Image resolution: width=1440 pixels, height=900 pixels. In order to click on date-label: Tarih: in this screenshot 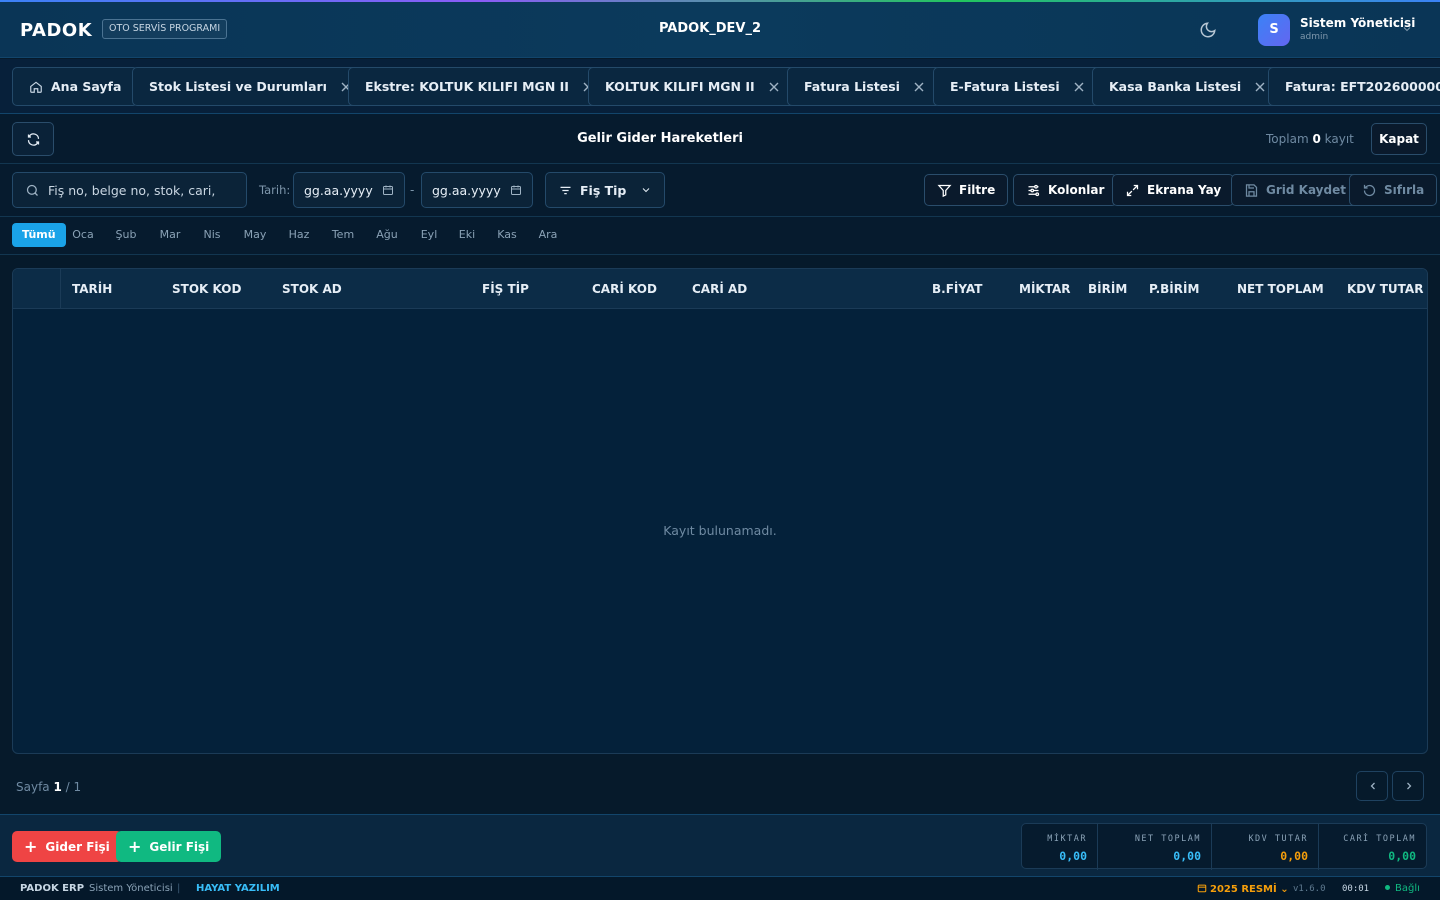, I will do `click(275, 190)`.